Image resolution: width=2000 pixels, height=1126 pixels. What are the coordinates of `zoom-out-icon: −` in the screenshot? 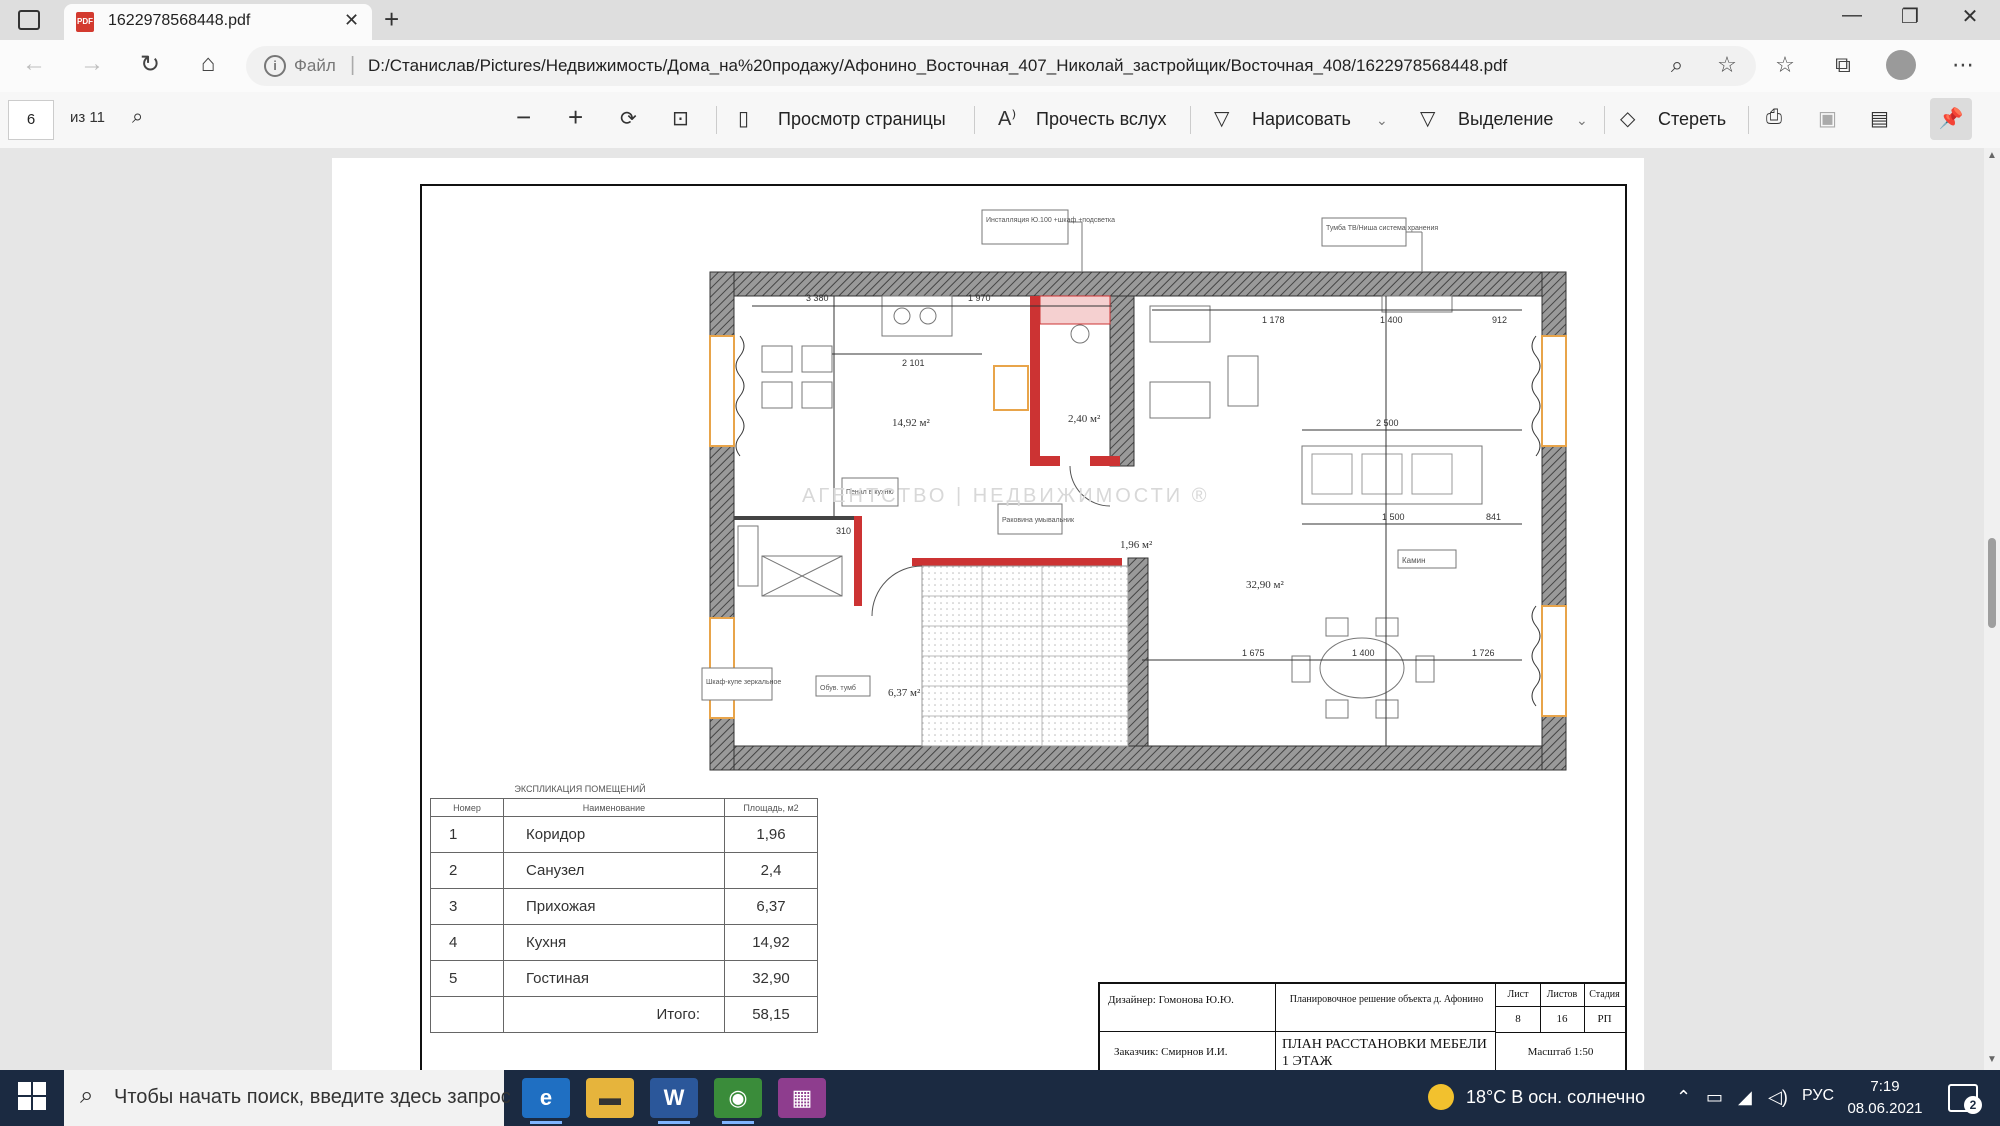 It's located at (523, 117).